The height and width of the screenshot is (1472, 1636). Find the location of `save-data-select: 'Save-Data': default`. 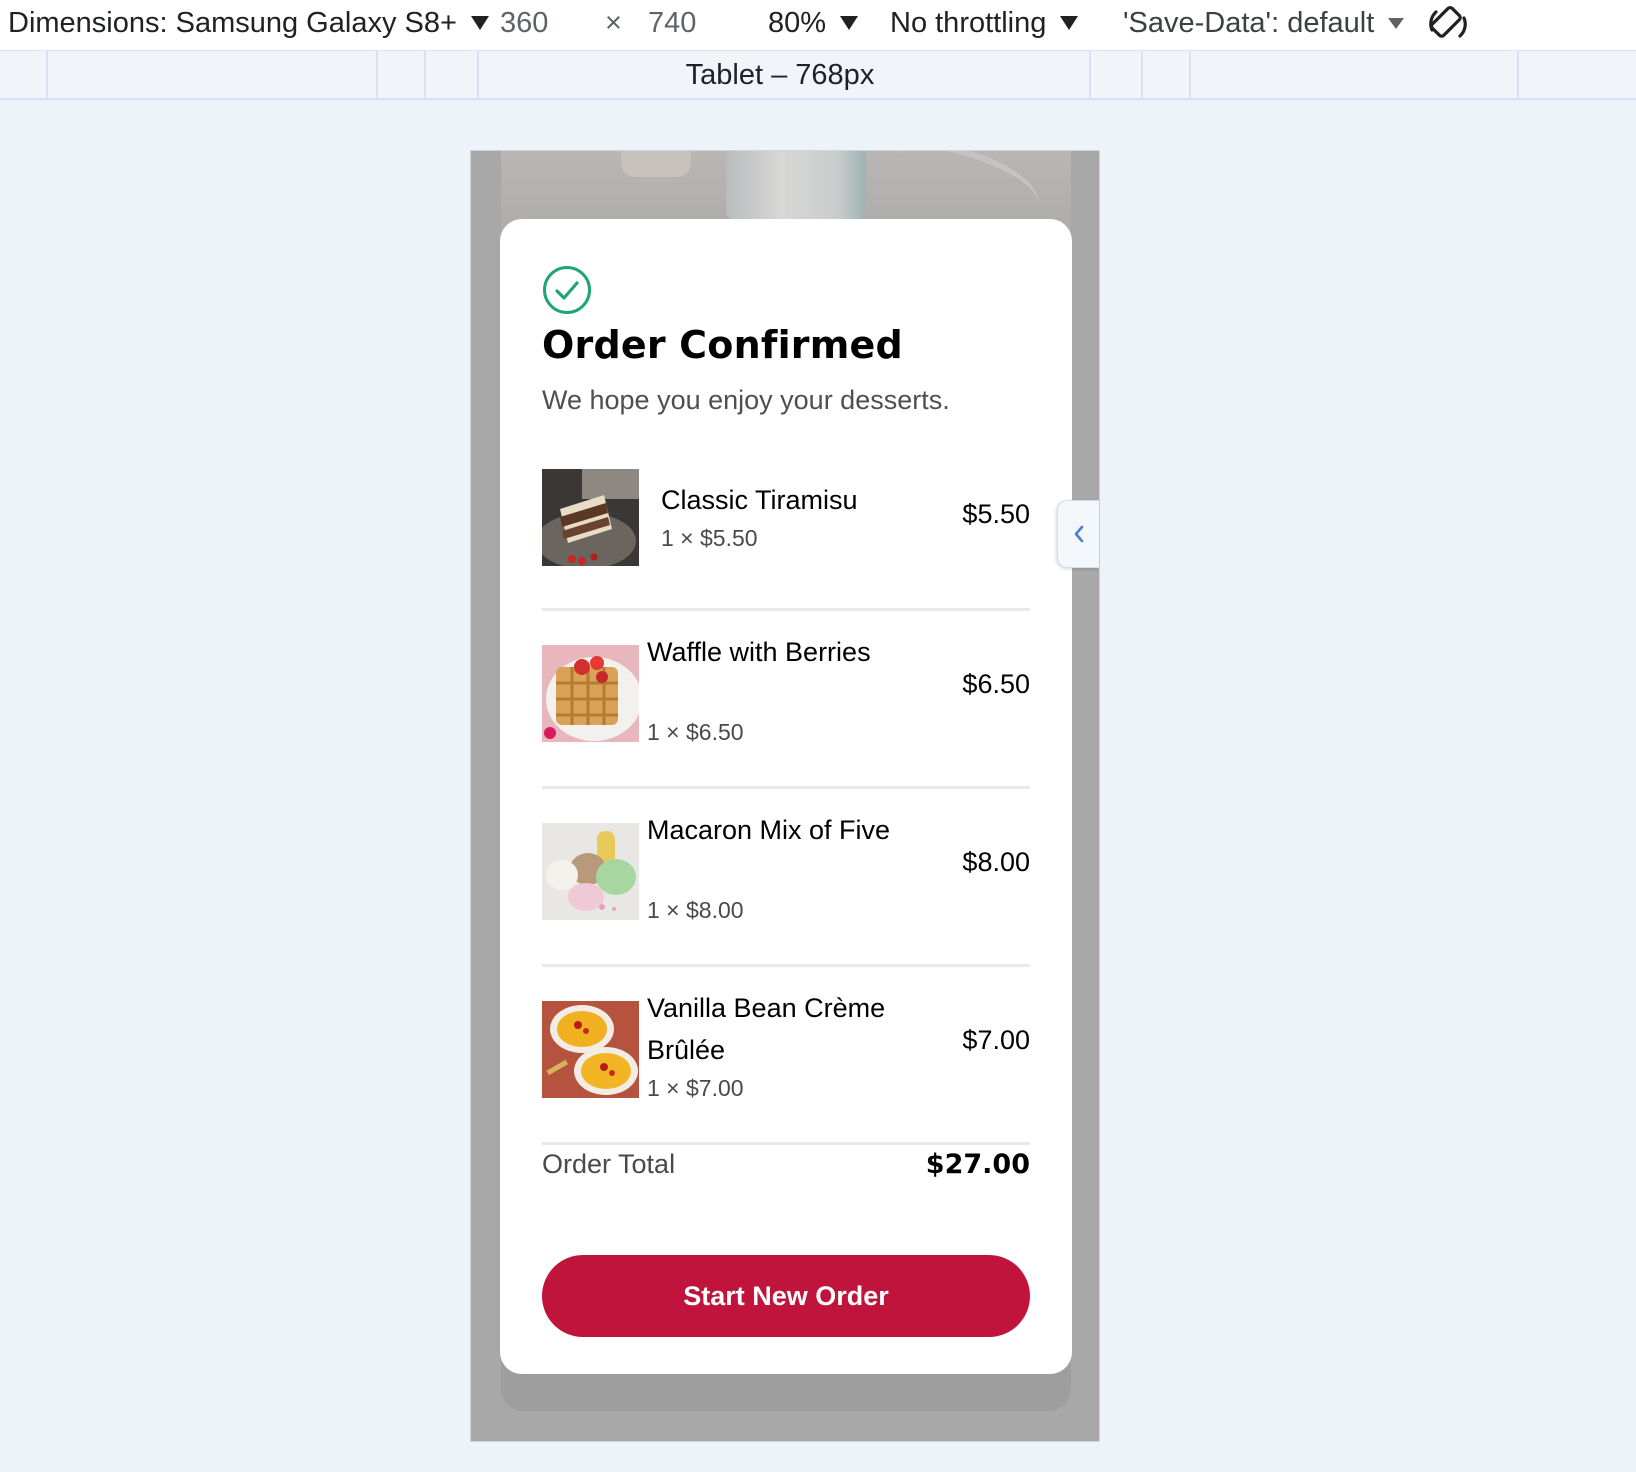

save-data-select: 'Save-Data': default is located at coordinates (1264, 23).